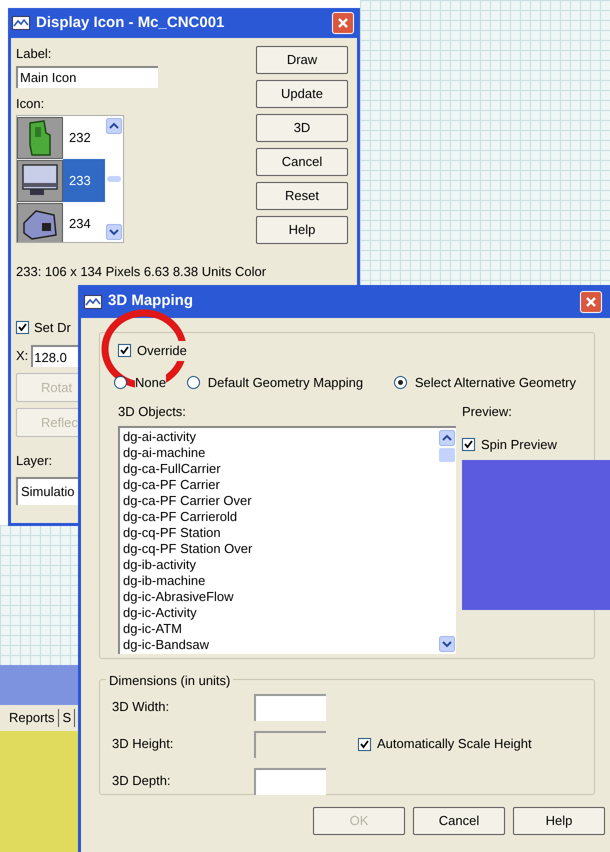  I want to click on dimension-label: 3D Depth:, so click(142, 781).